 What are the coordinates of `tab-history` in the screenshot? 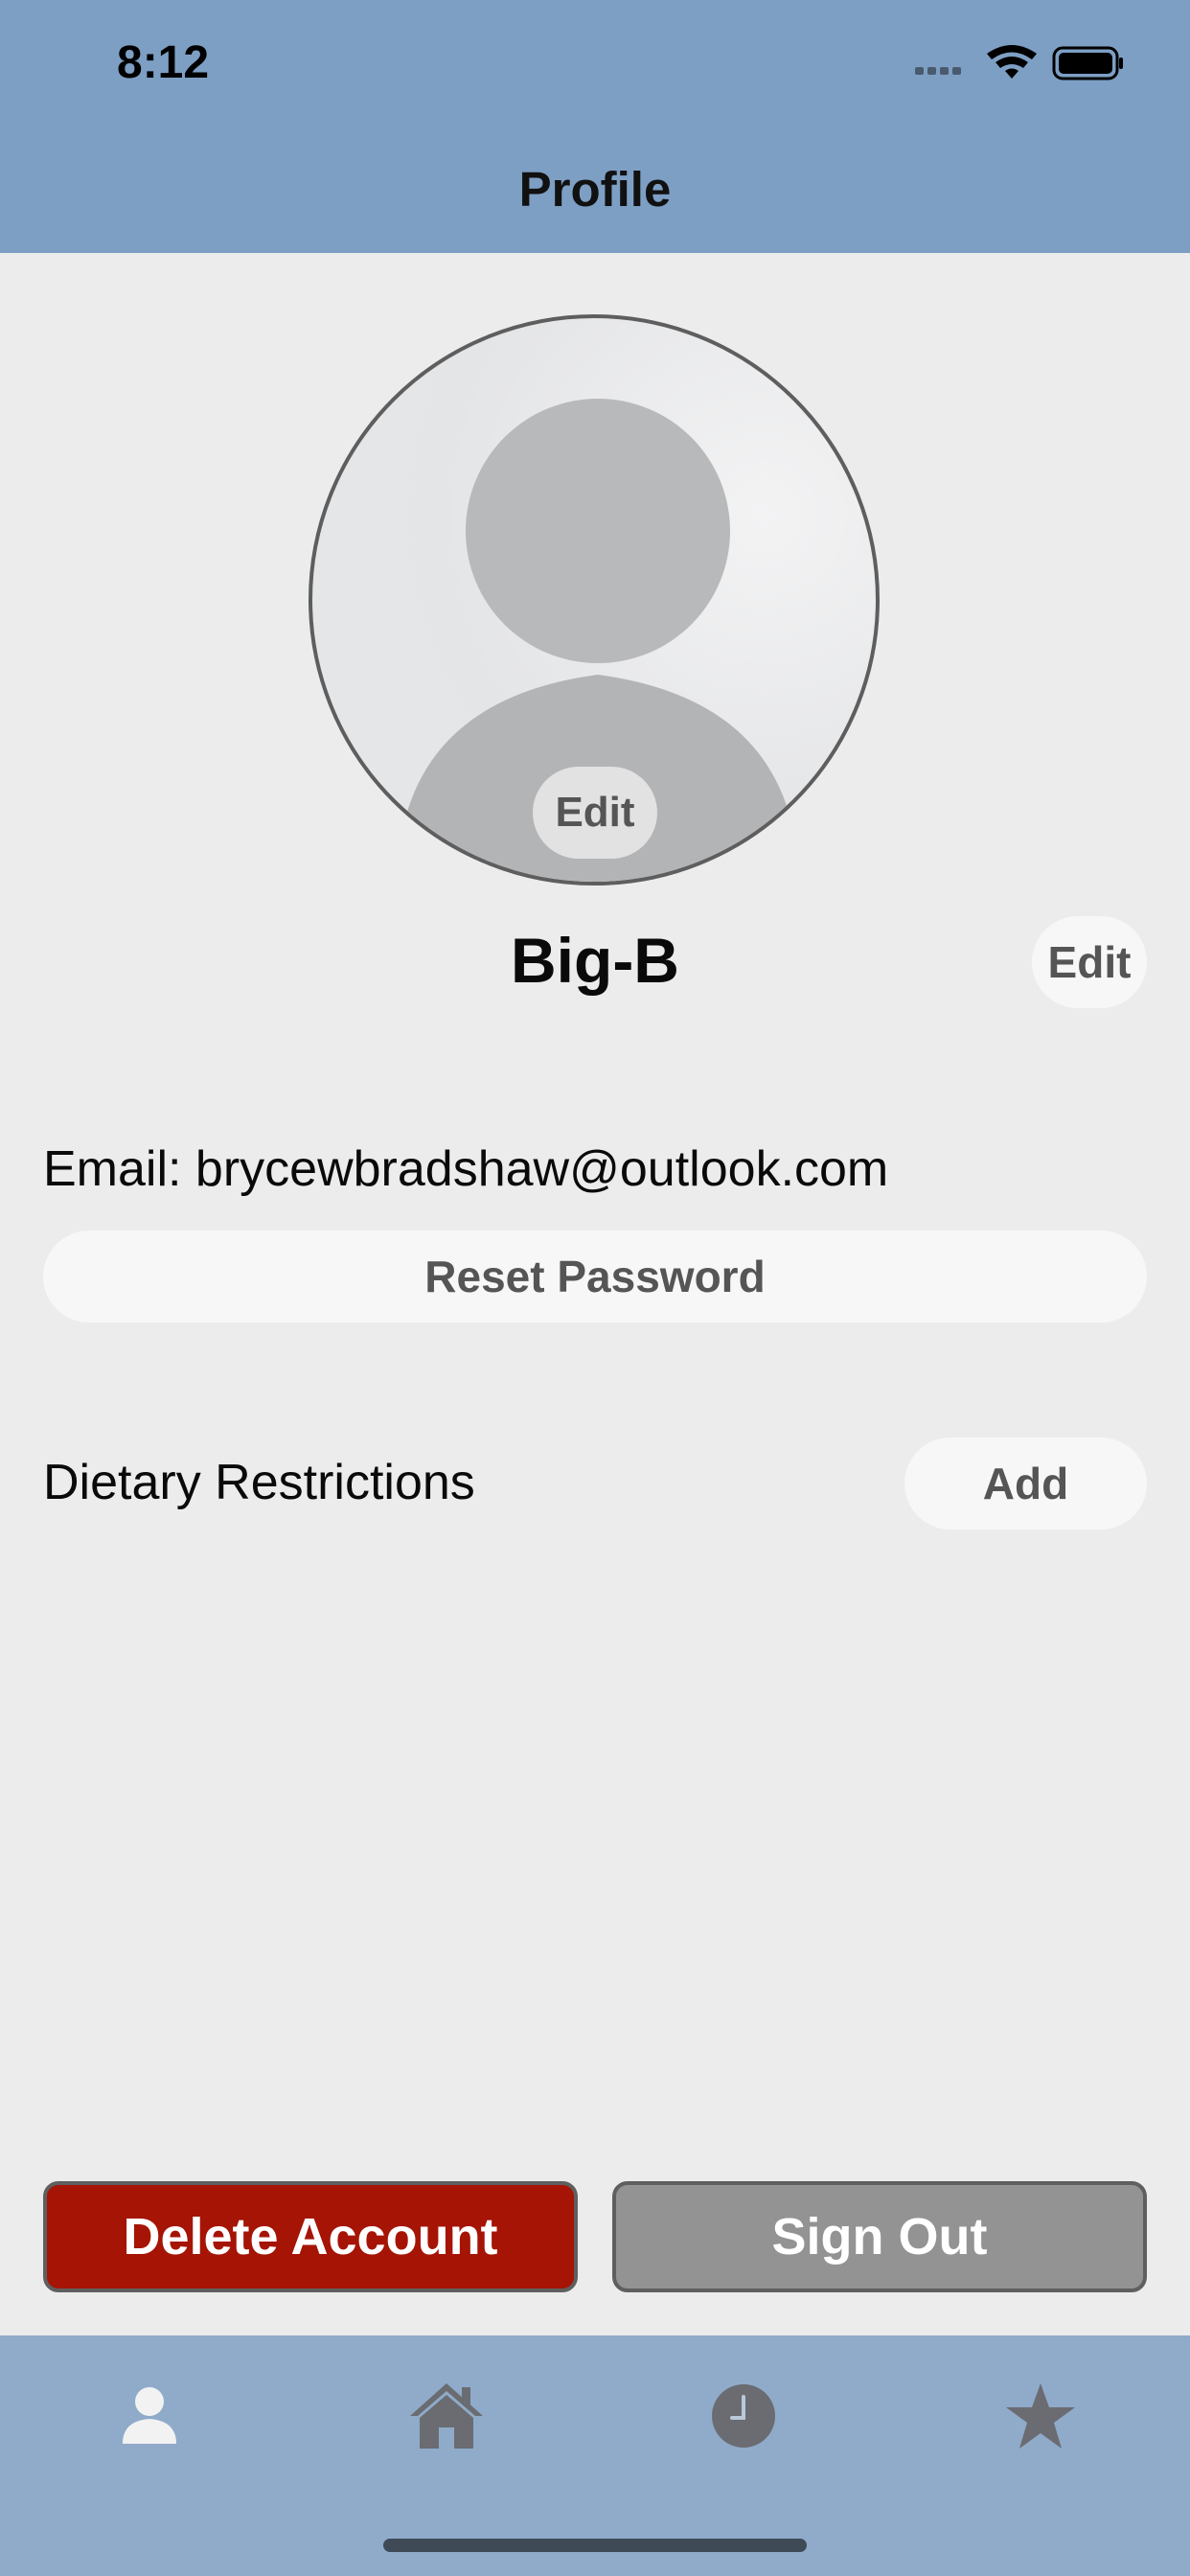 It's located at (744, 2415).